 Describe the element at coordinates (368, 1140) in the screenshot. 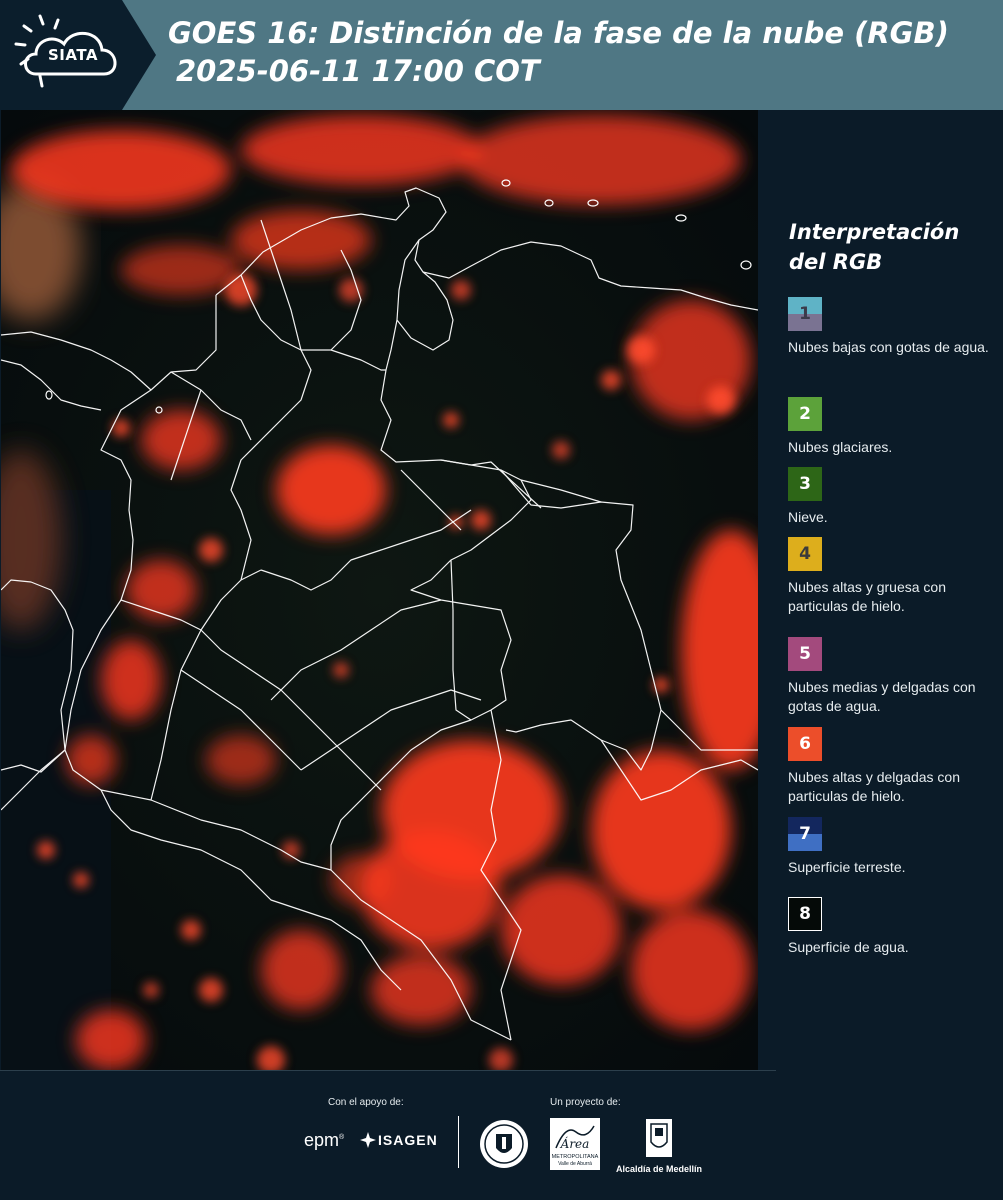

I see `isagen-mark-icon` at that location.